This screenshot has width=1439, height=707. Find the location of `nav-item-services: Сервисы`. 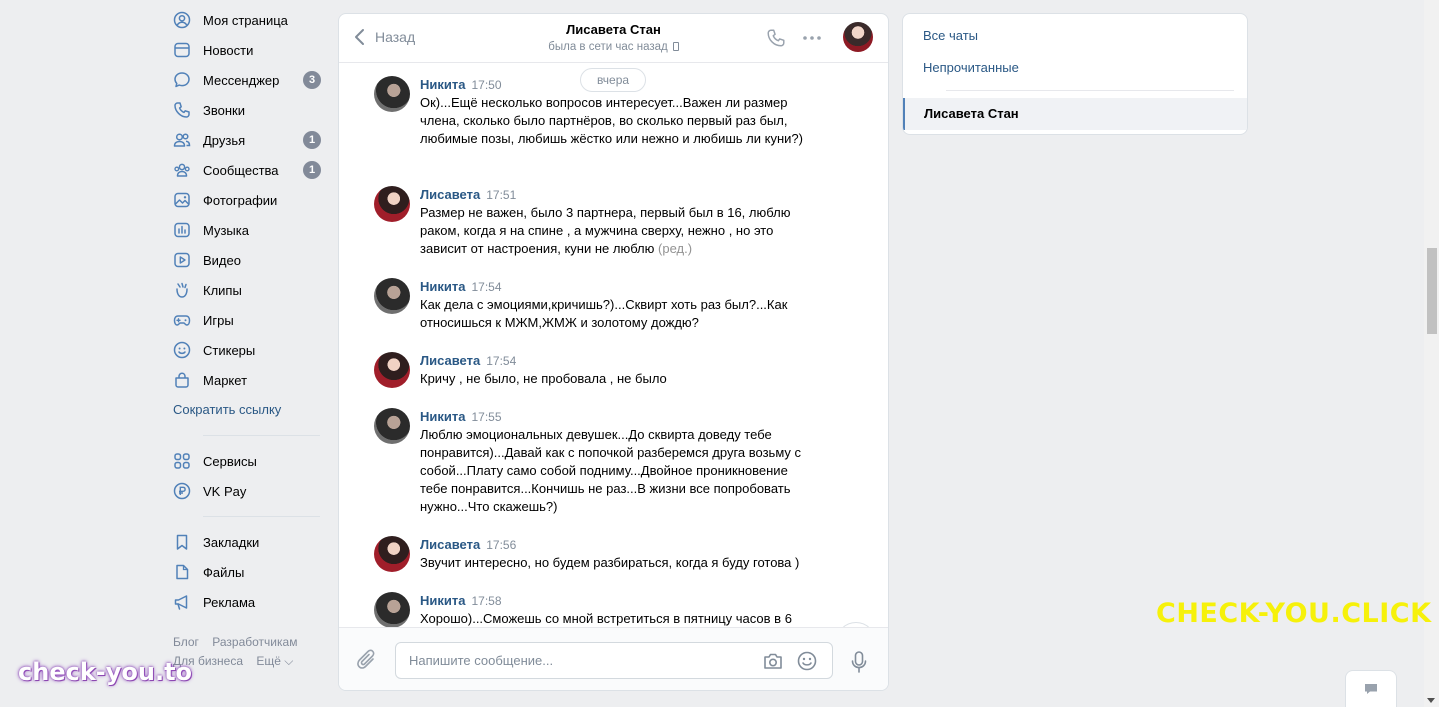

nav-item-services: Сервисы is located at coordinates (245, 461).